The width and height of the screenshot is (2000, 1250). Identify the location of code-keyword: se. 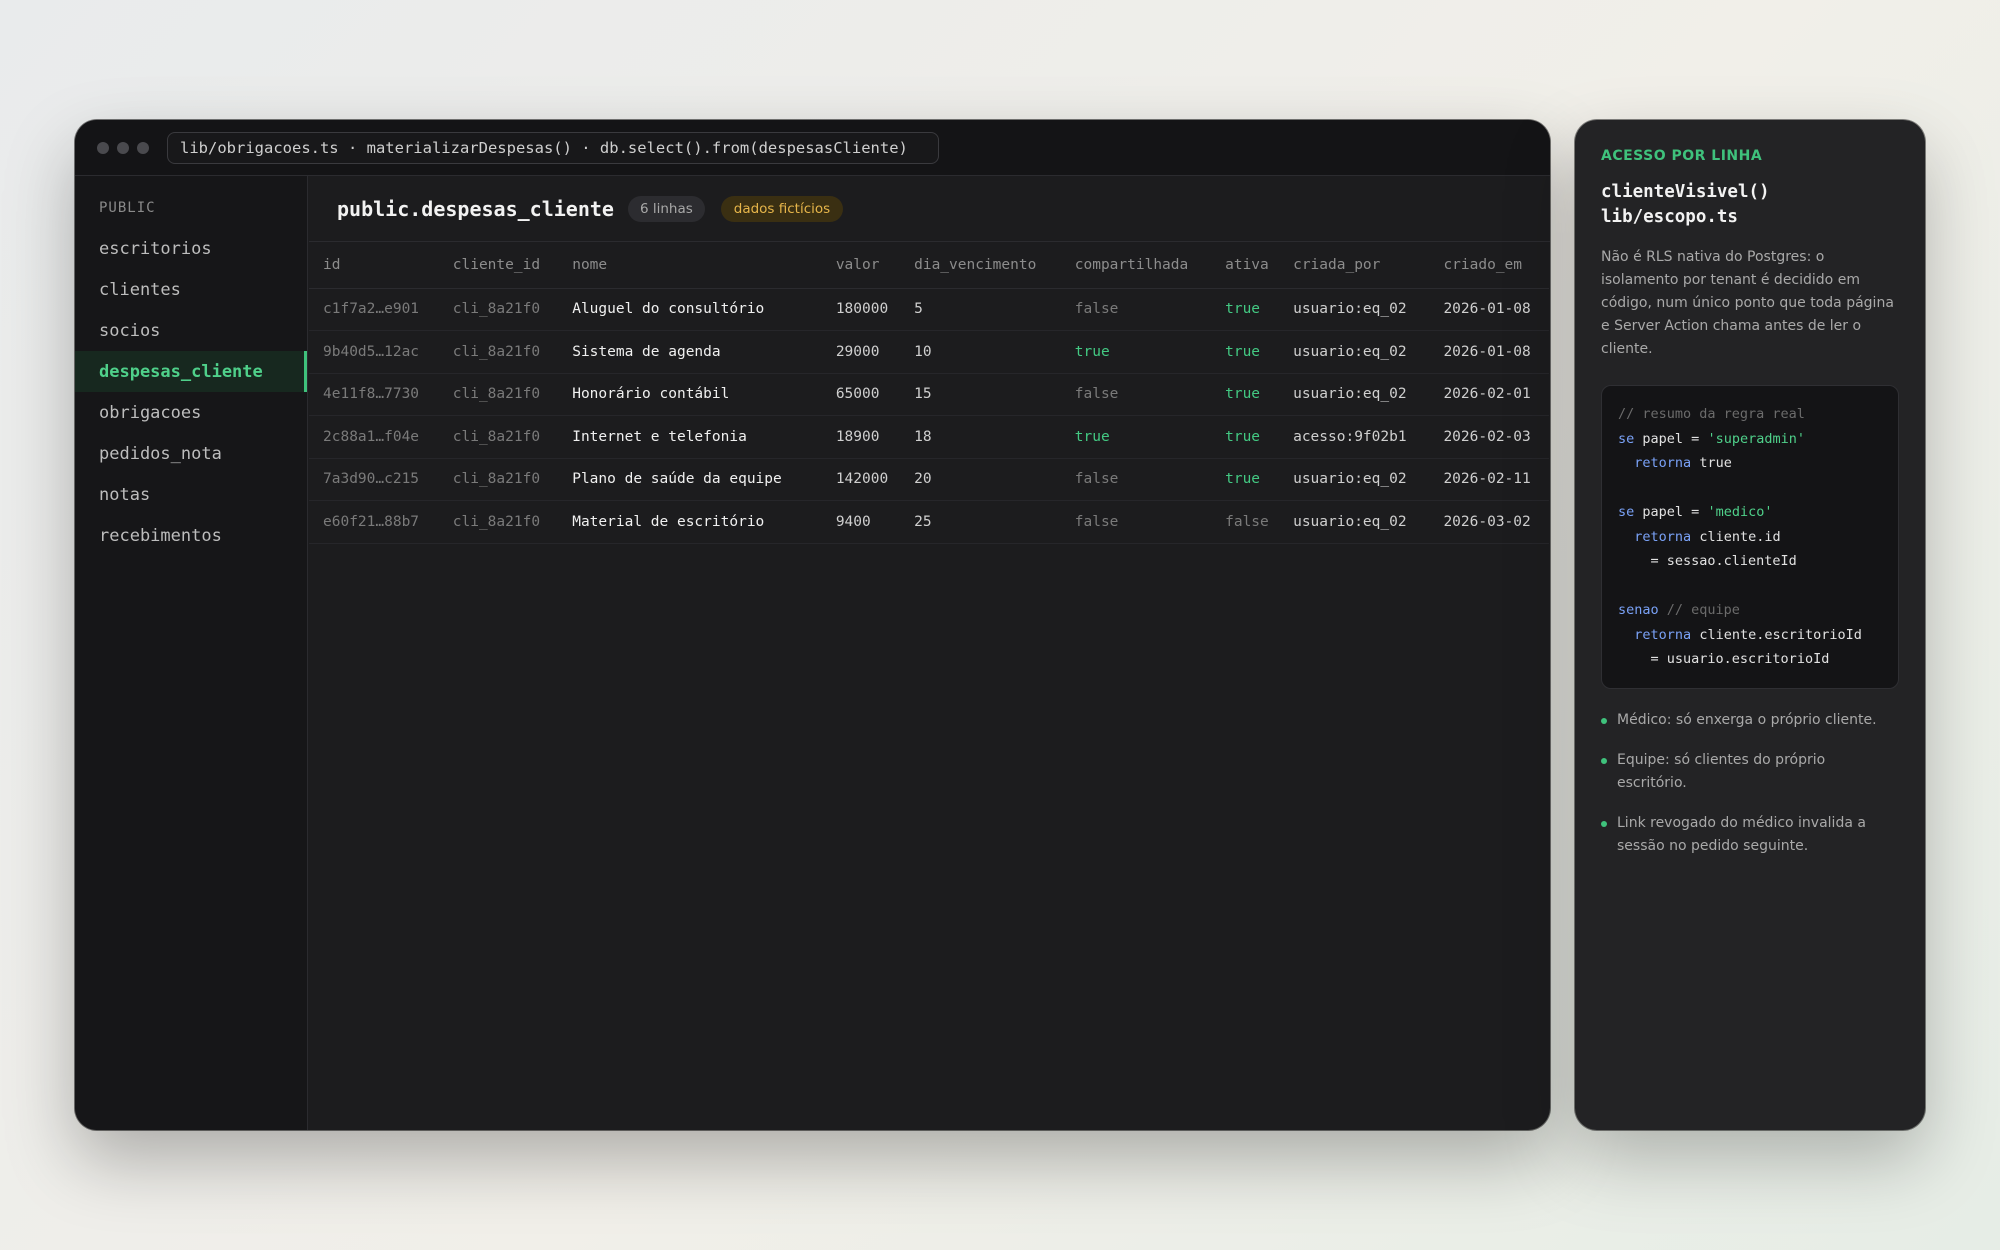
(1626, 512).